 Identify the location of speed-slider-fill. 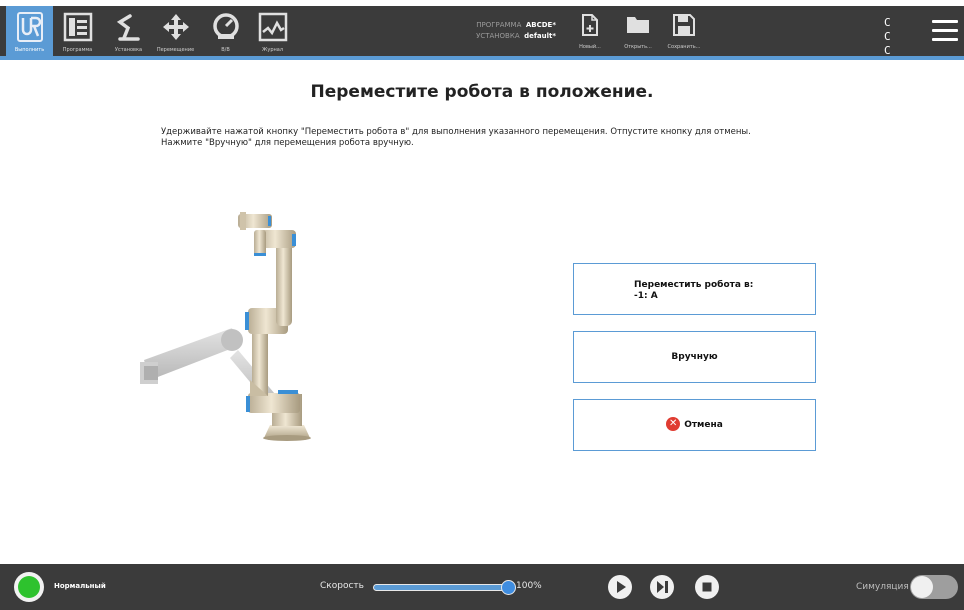
(442, 587).